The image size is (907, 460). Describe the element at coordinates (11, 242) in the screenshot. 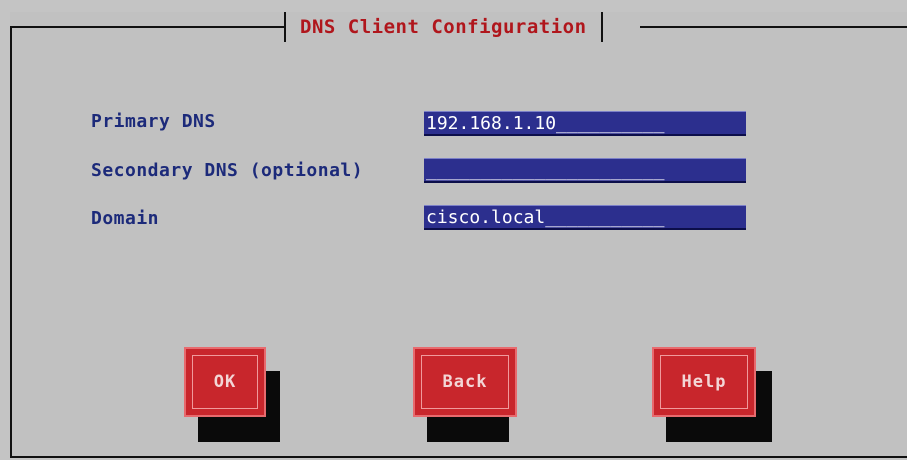

I see `frame-left` at that location.